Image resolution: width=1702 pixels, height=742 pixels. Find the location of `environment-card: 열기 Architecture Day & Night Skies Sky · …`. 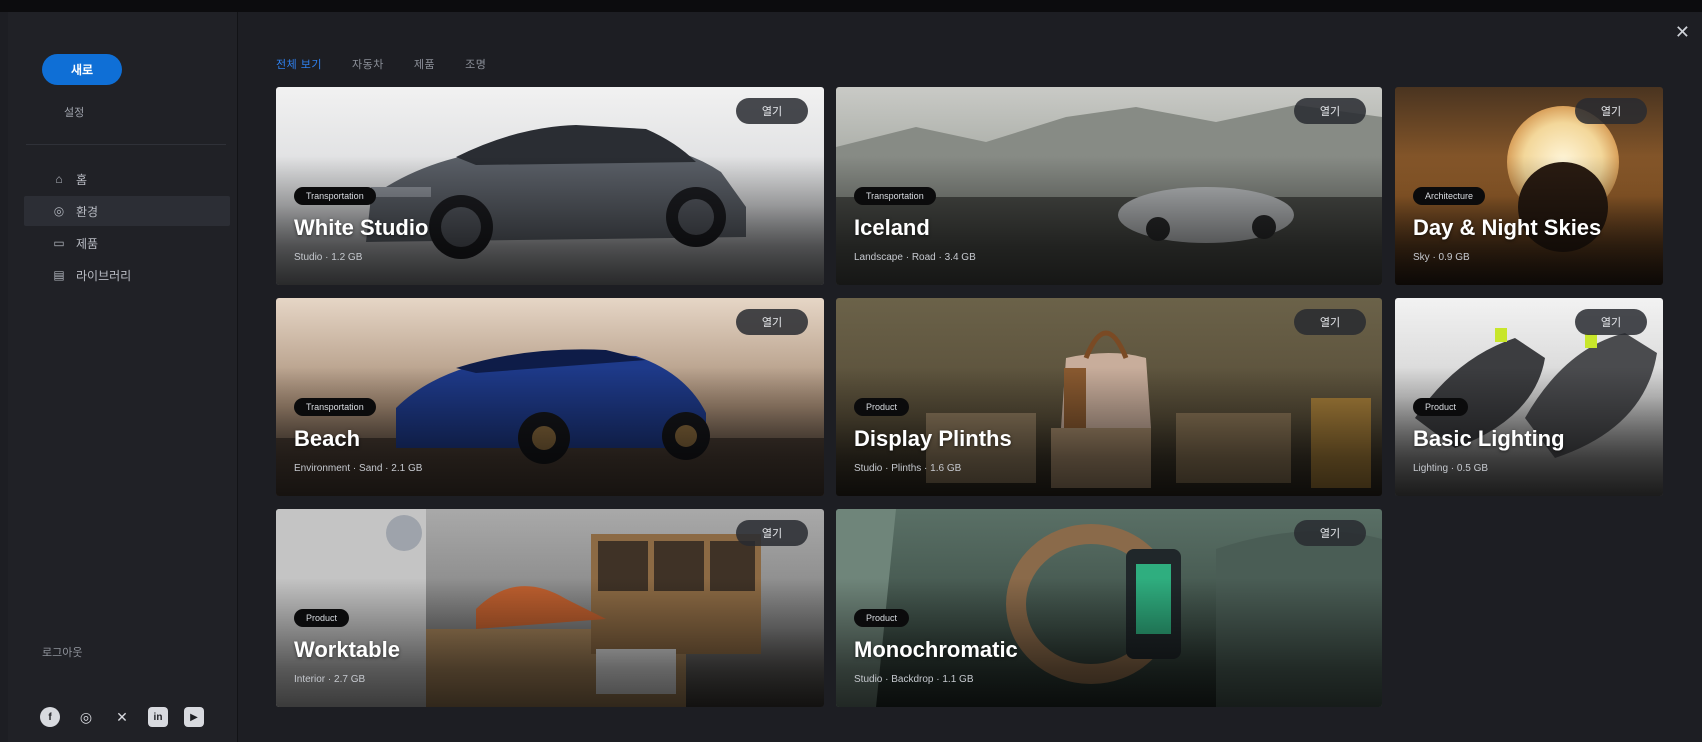

environment-card: 열기 Architecture Day & Night Skies Sky · … is located at coordinates (1529, 186).